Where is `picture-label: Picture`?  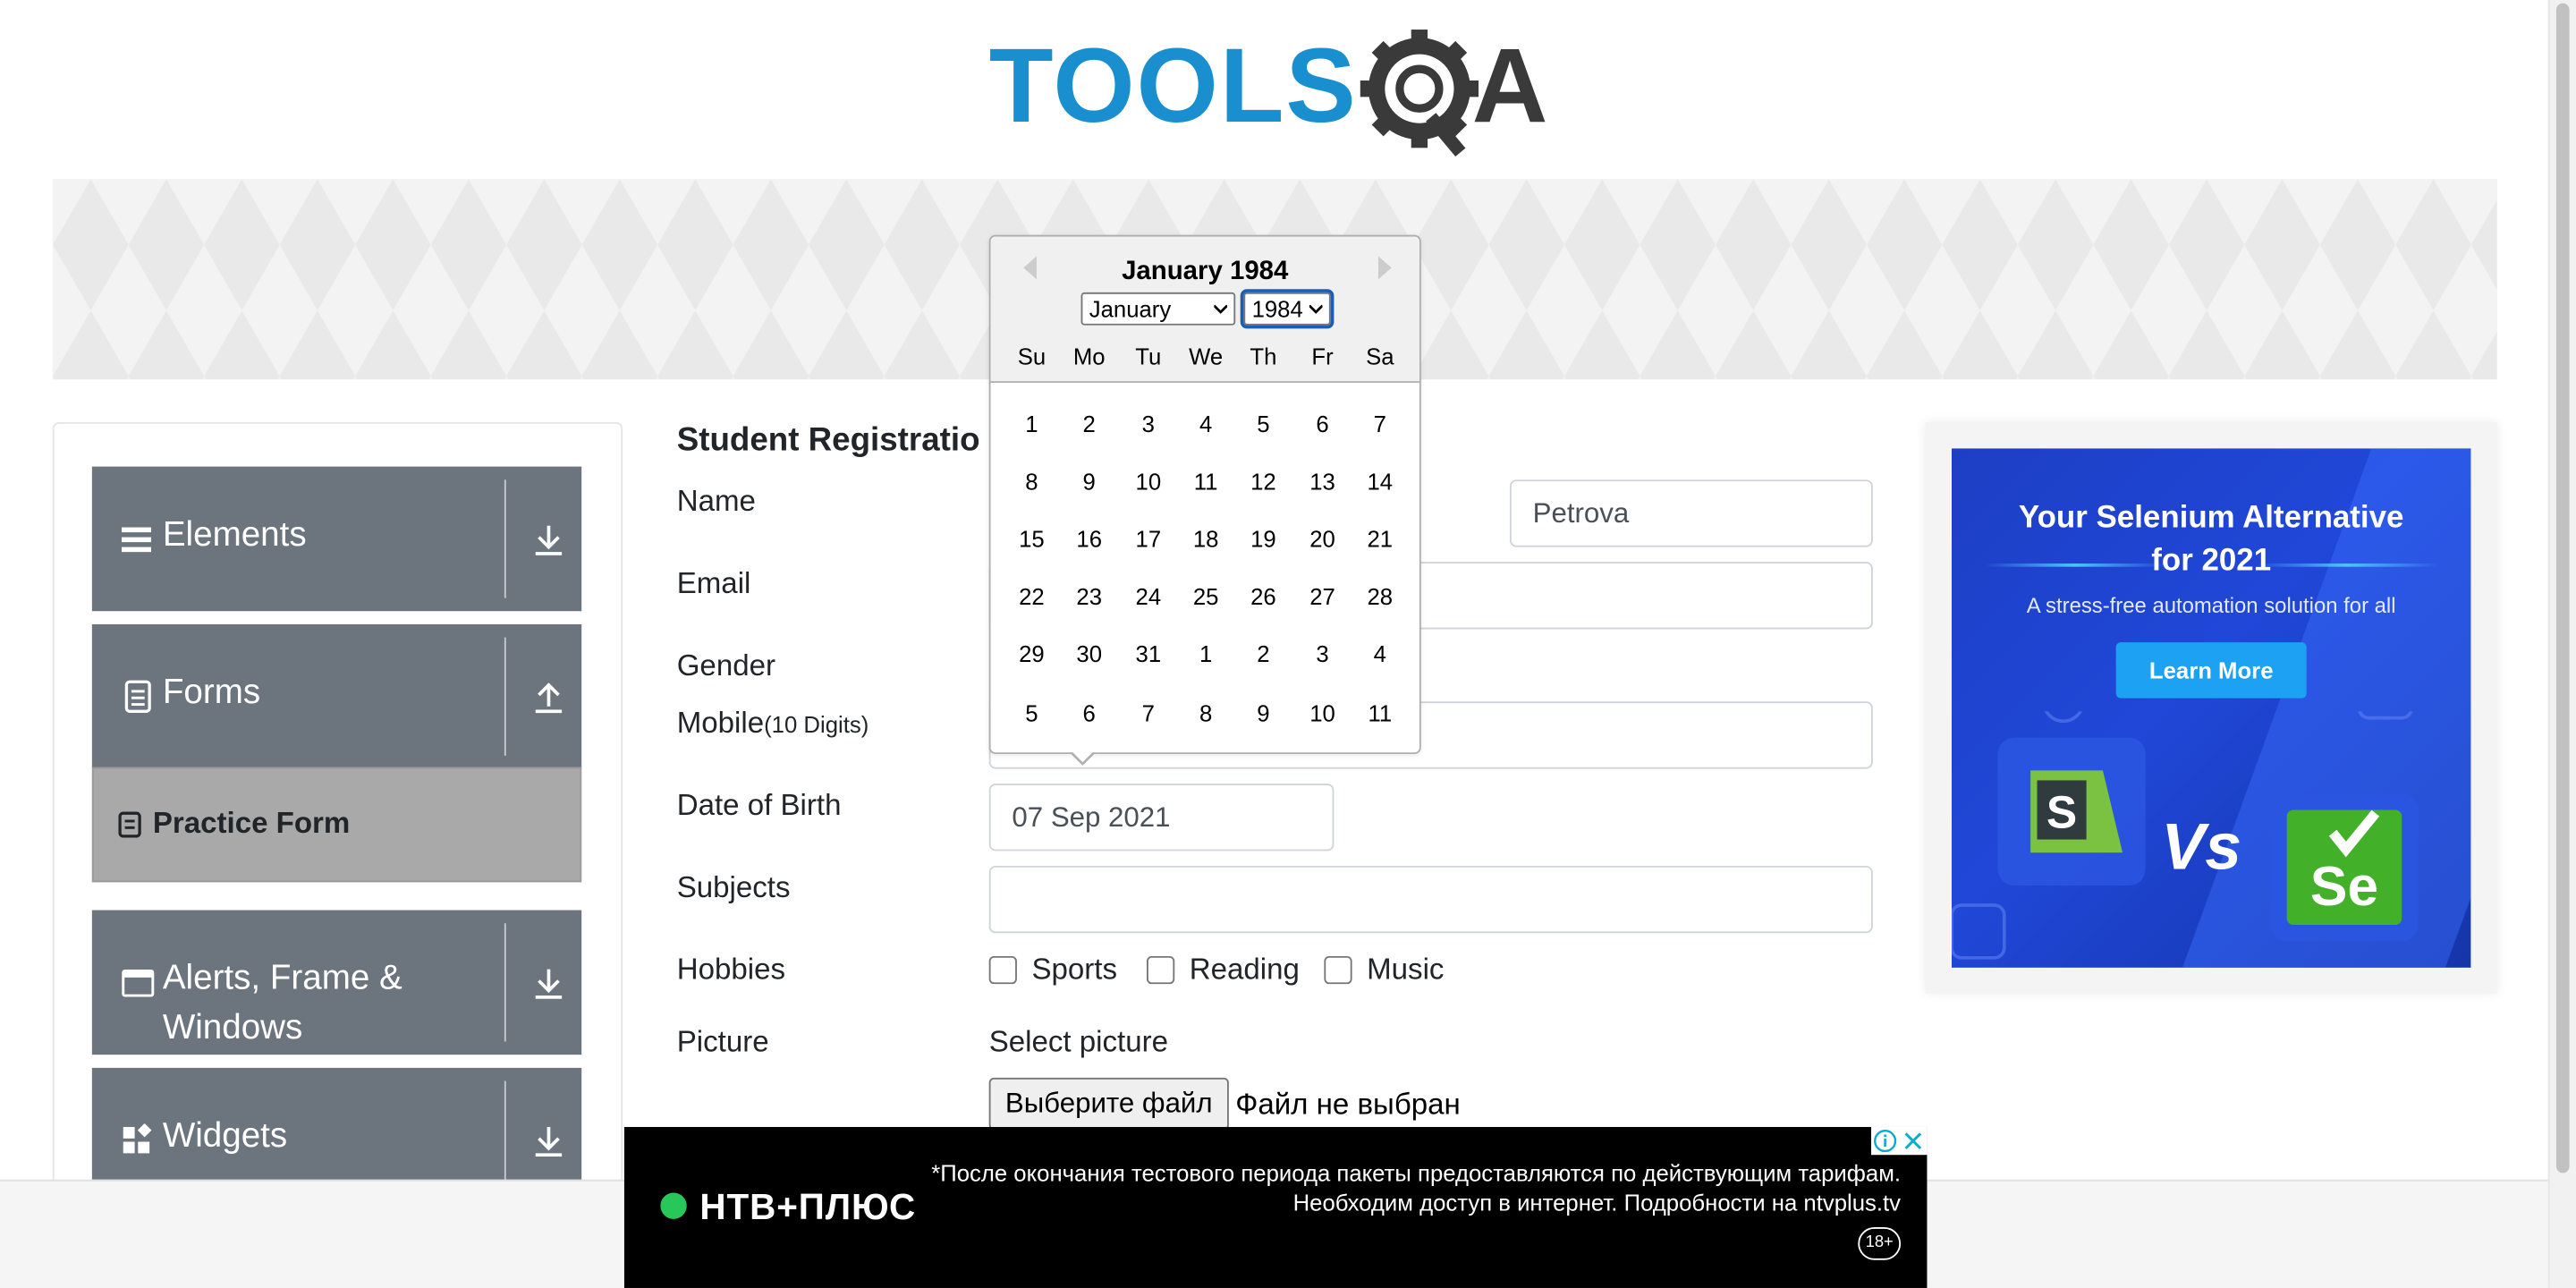
picture-label: Picture is located at coordinates (722, 1041).